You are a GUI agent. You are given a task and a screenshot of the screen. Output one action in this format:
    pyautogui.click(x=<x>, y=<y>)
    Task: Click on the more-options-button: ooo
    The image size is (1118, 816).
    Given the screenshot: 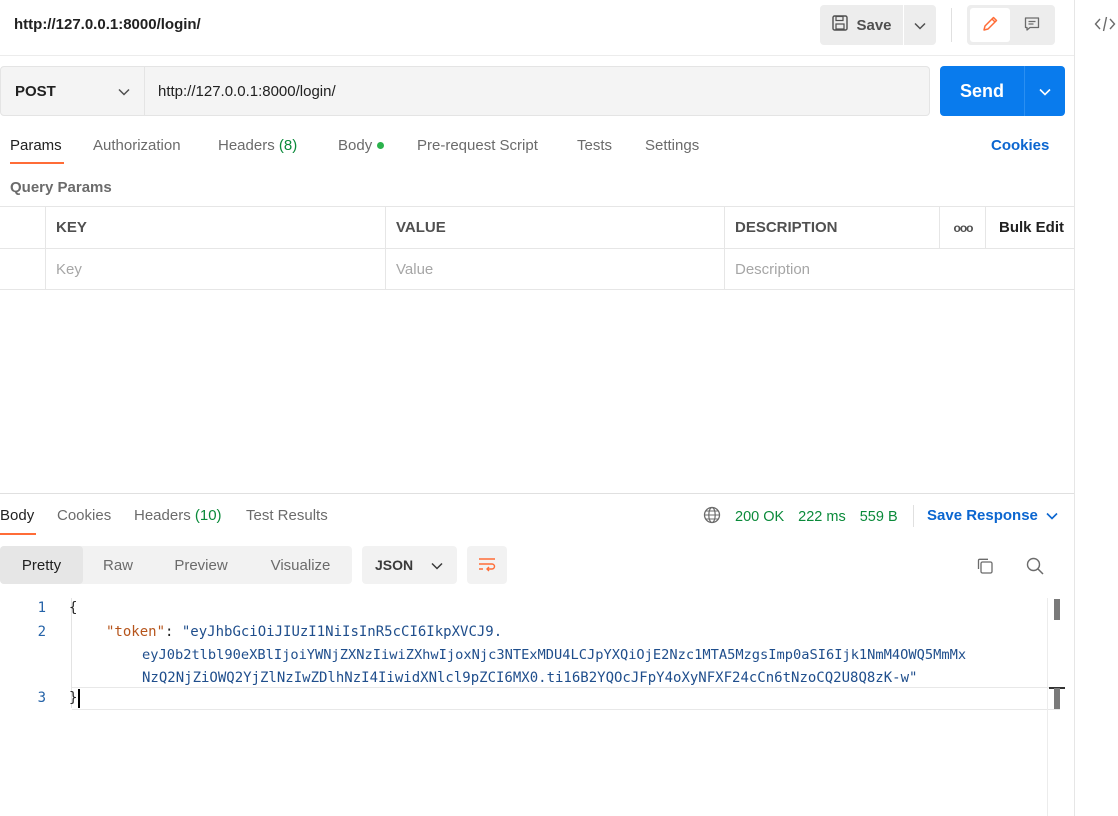 What is the action you would take?
    pyautogui.click(x=962, y=227)
    